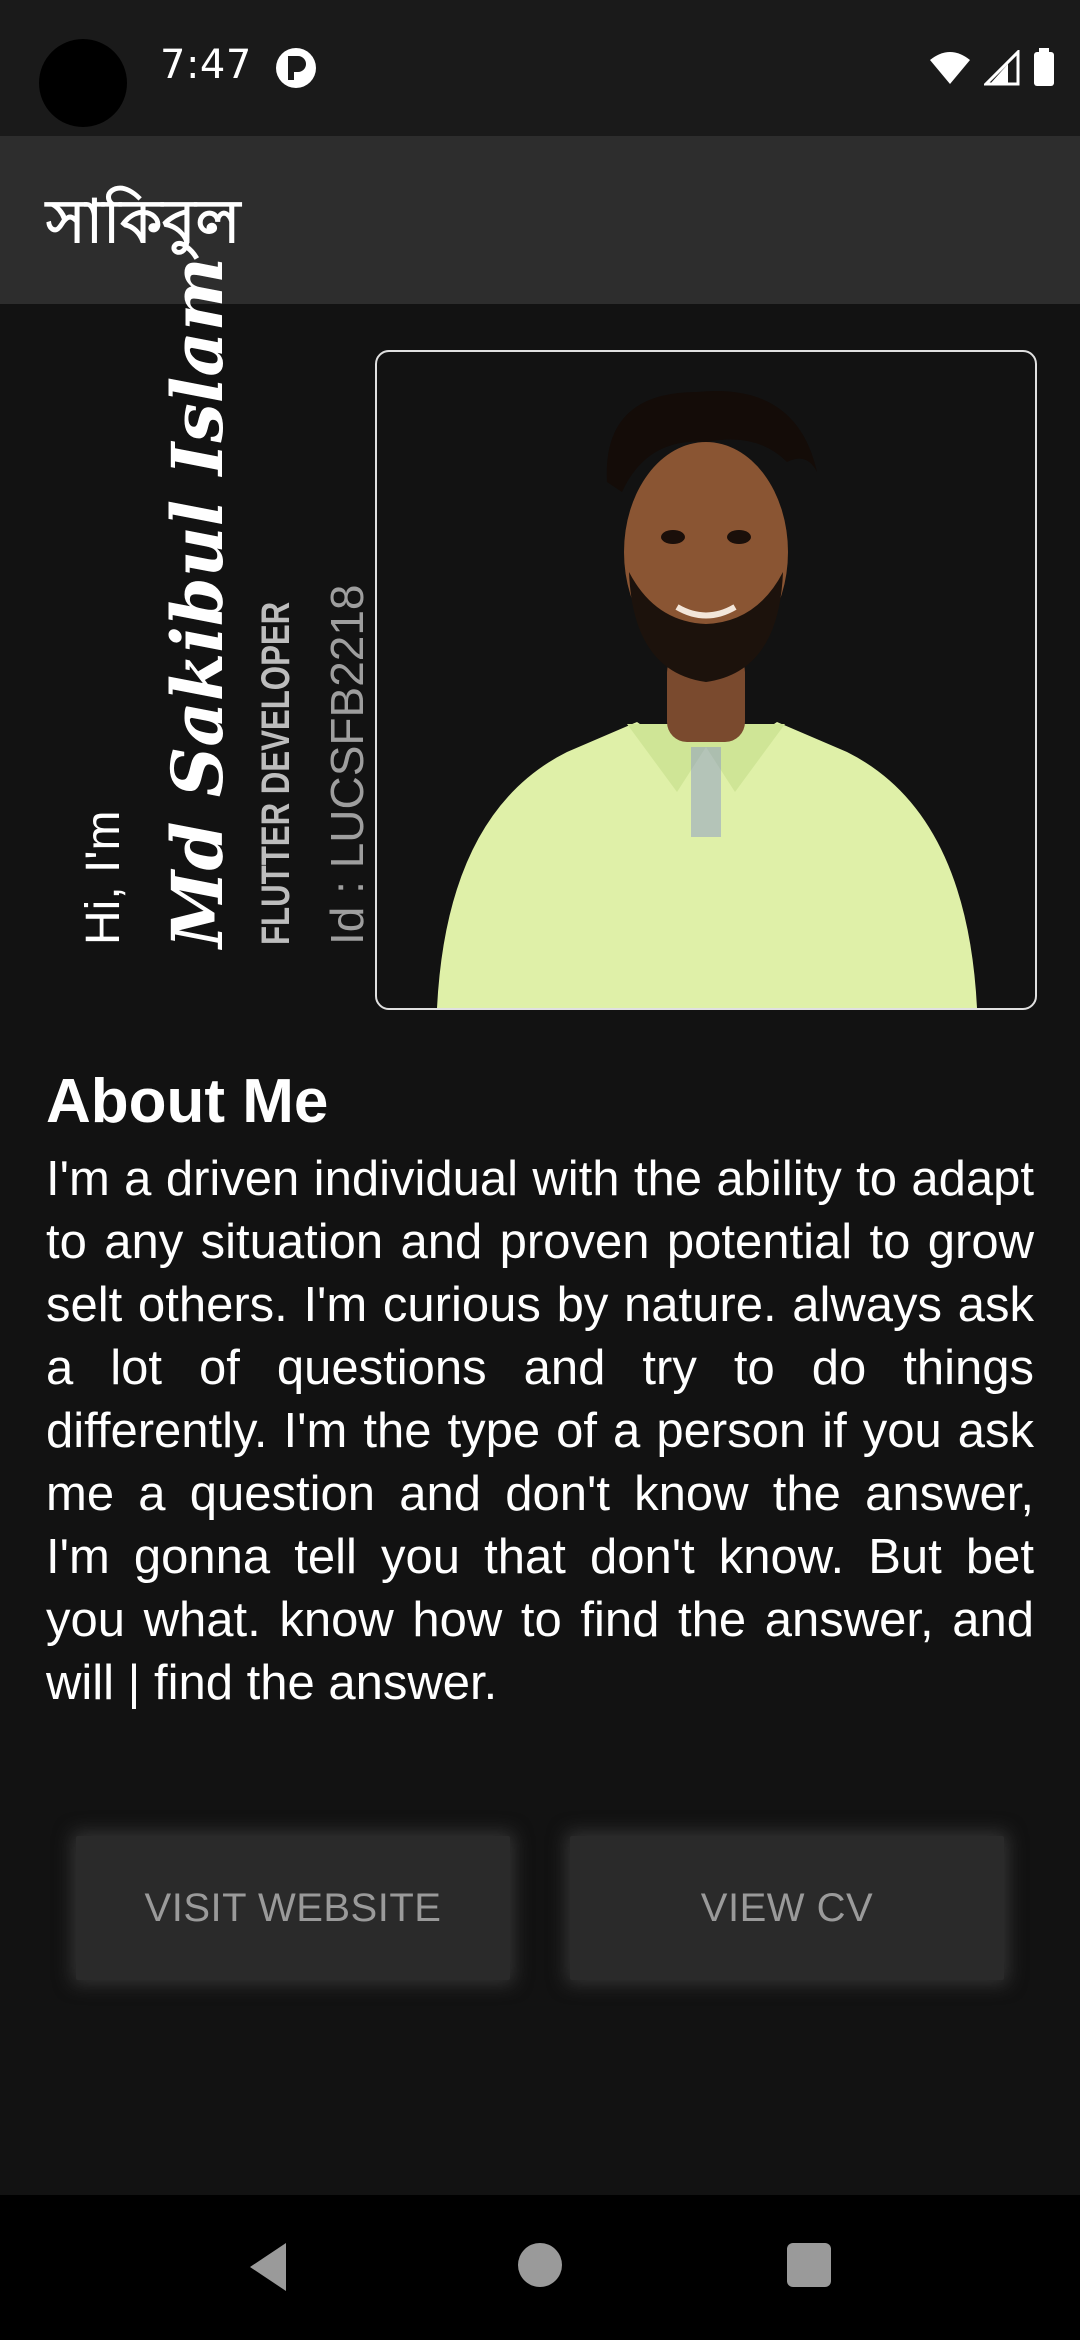 This screenshot has width=1080, height=2340. What do you see at coordinates (83, 83) in the screenshot?
I see `camera-cutout` at bounding box center [83, 83].